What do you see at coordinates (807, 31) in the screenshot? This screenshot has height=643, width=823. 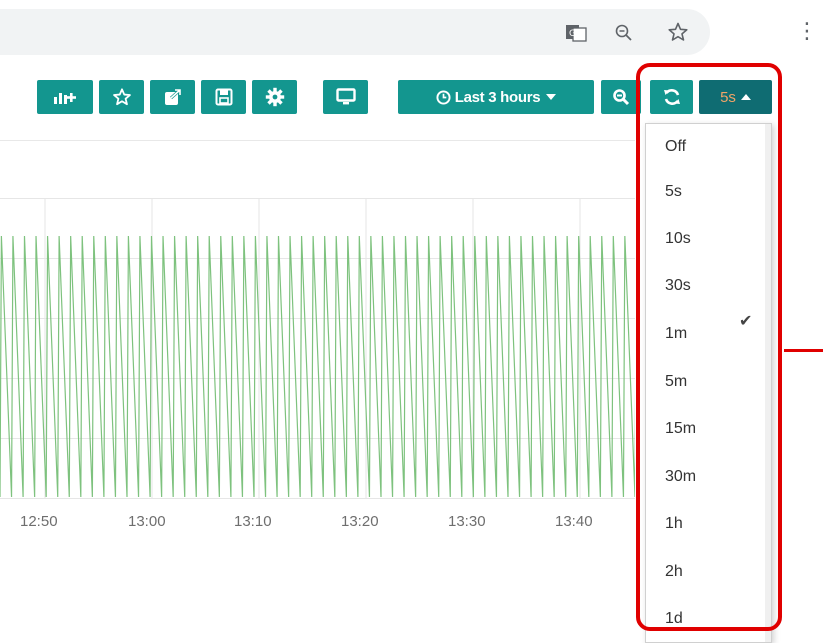 I see `kebab-menu-icon: ⋮` at bounding box center [807, 31].